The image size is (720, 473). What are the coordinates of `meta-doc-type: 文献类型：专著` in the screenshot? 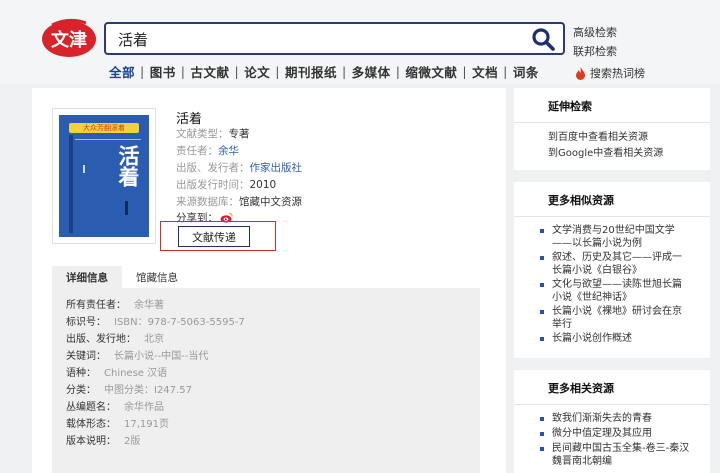 It's located at (213, 133).